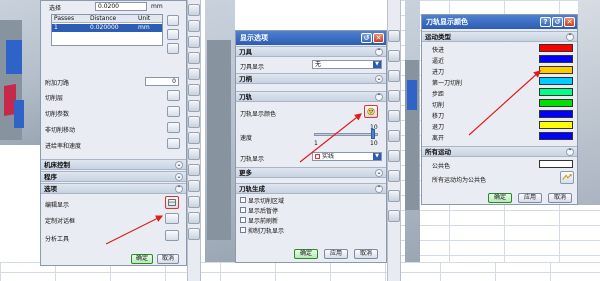 This screenshot has width=600, height=281. What do you see at coordinates (373, 134) in the screenshot?
I see `speed-slider-thumb` at bounding box center [373, 134].